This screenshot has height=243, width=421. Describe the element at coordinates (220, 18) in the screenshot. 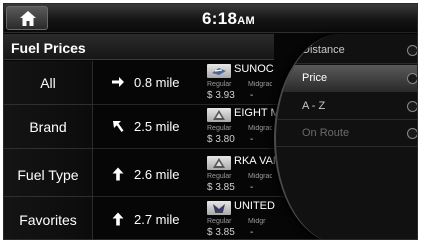

I see `clock-time: 6:18` at that location.